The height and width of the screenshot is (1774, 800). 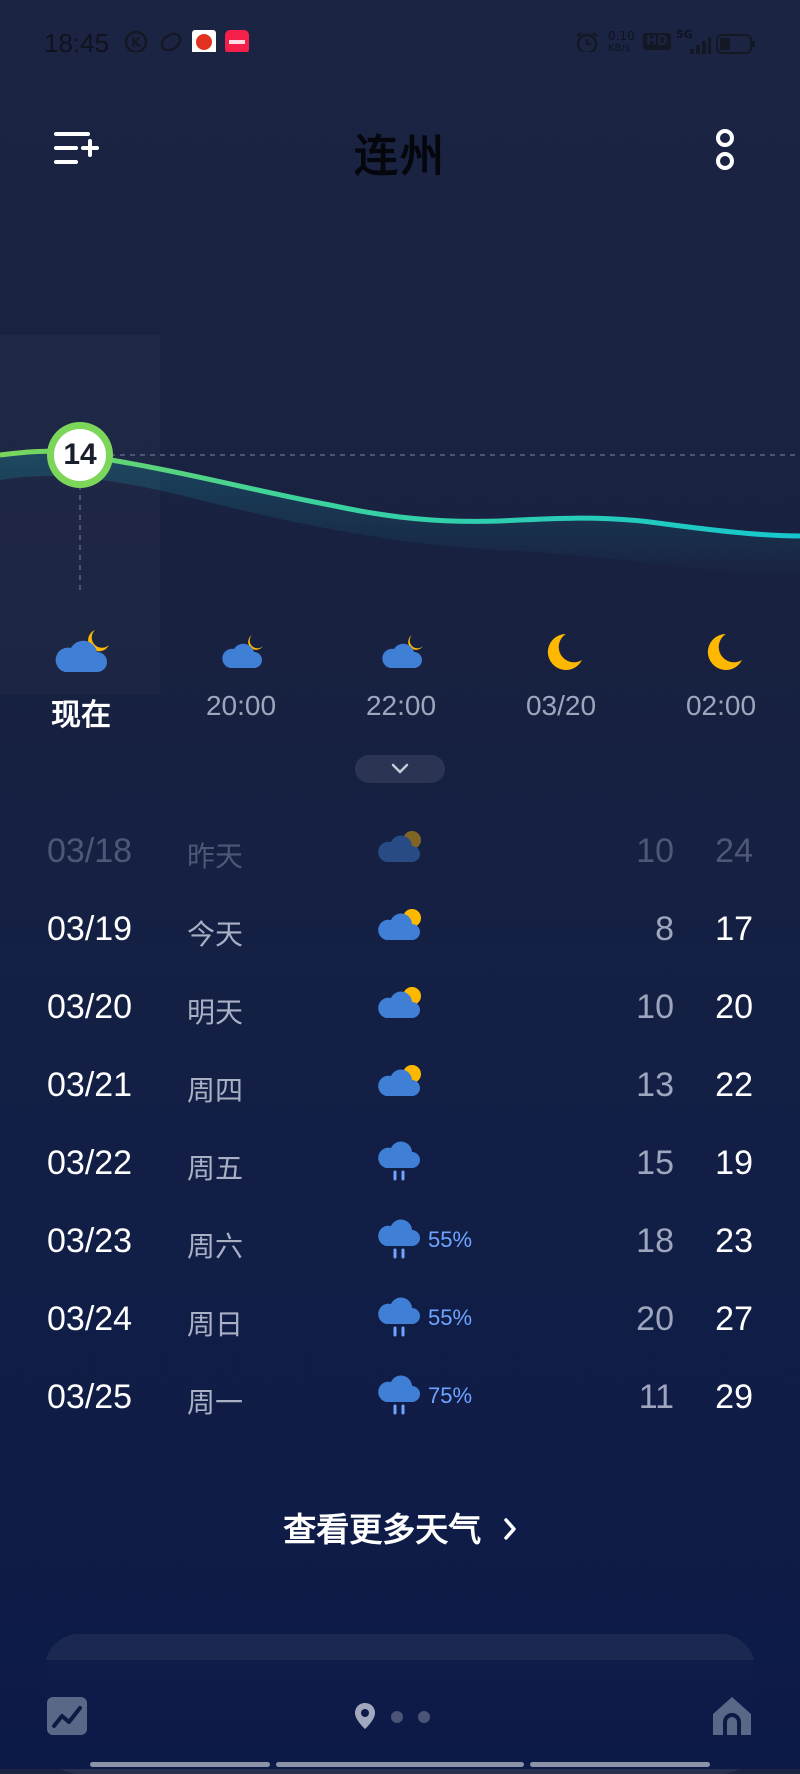 I want to click on hourly-forecast: 现在 20:00 22:00 03/20 02:00, so click(x=400, y=680).